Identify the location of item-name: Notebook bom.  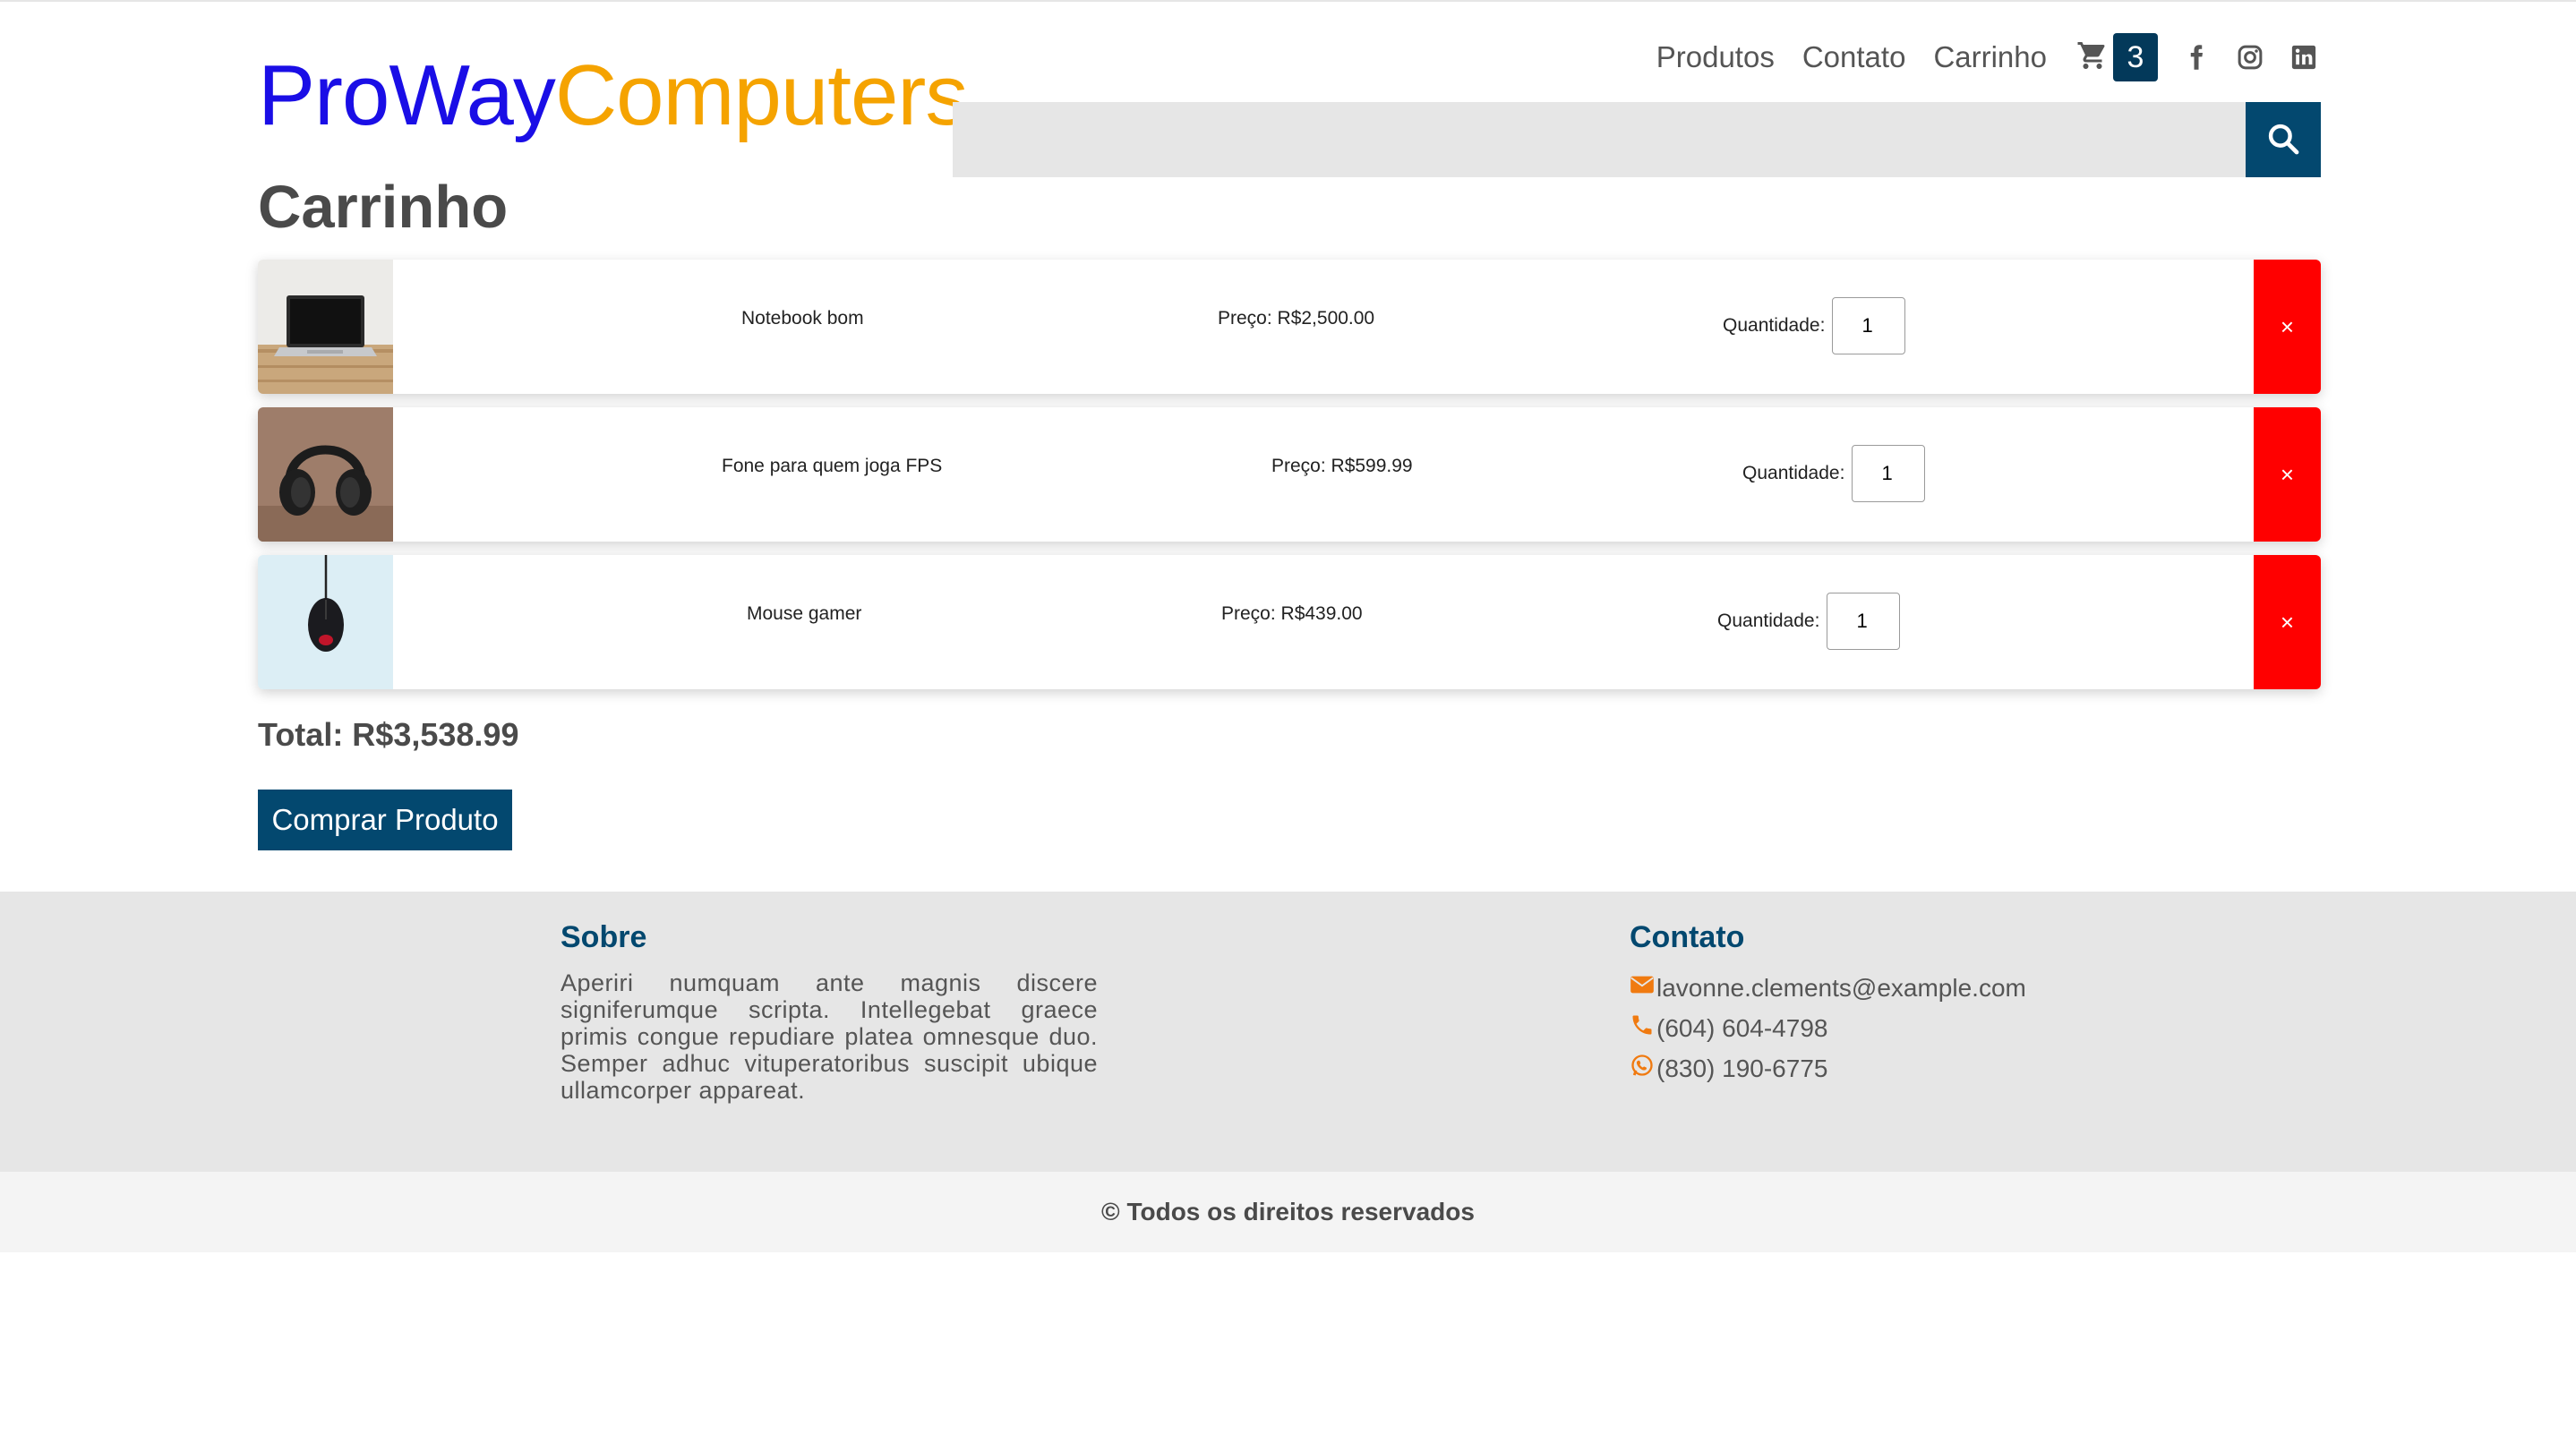
(802, 318).